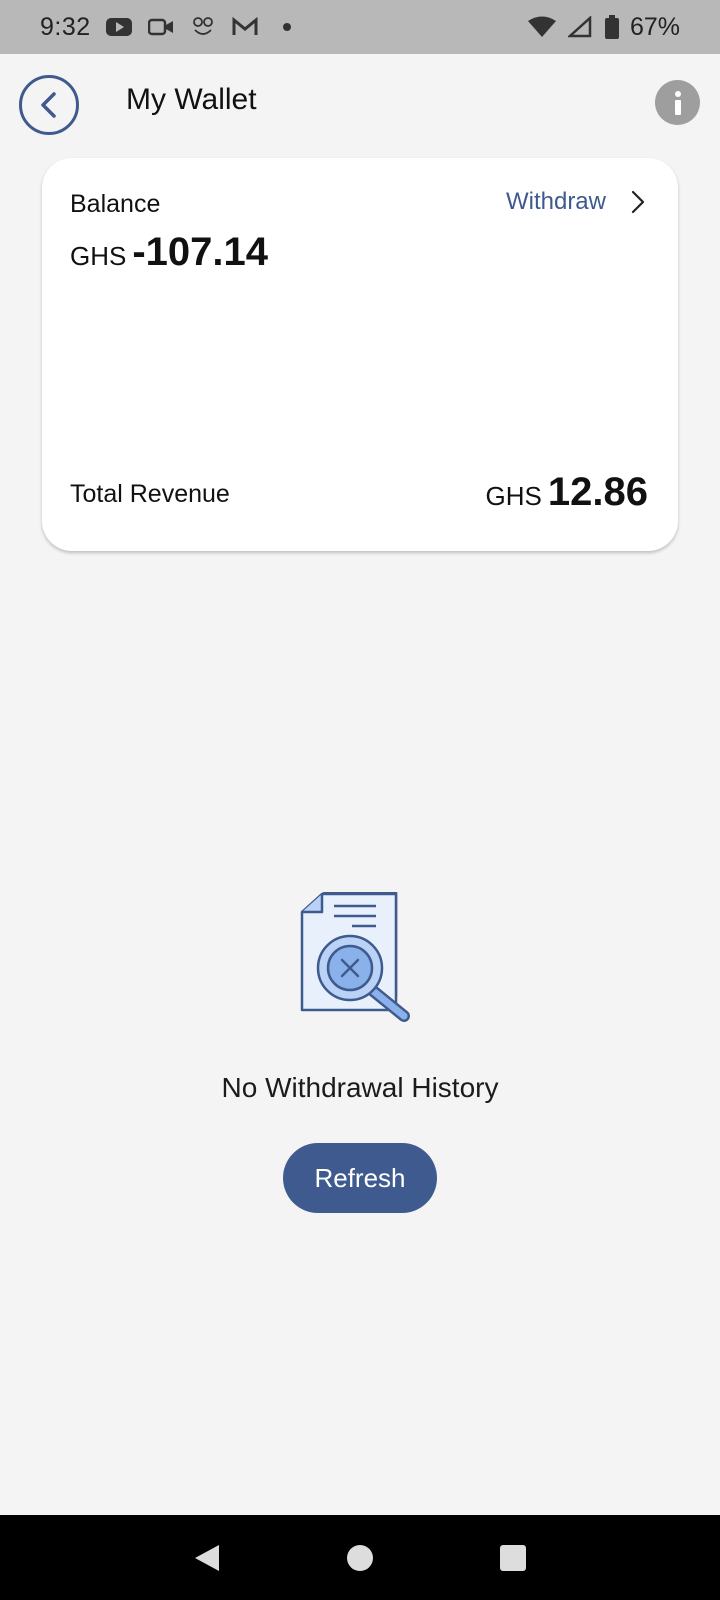 The width and height of the screenshot is (720, 1600). I want to click on battery-icon, so click(612, 27).